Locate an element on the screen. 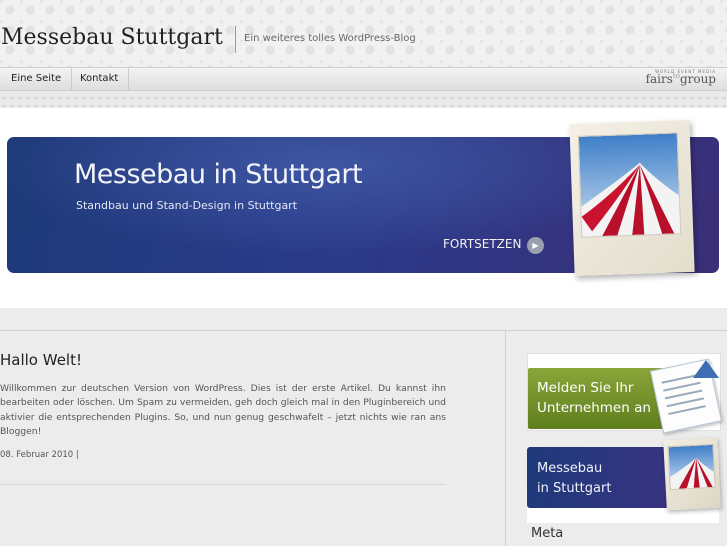 The height and width of the screenshot is (546, 727). register-company-ad: Melden Sie Ihr Unternehmen an is located at coordinates (624, 393).